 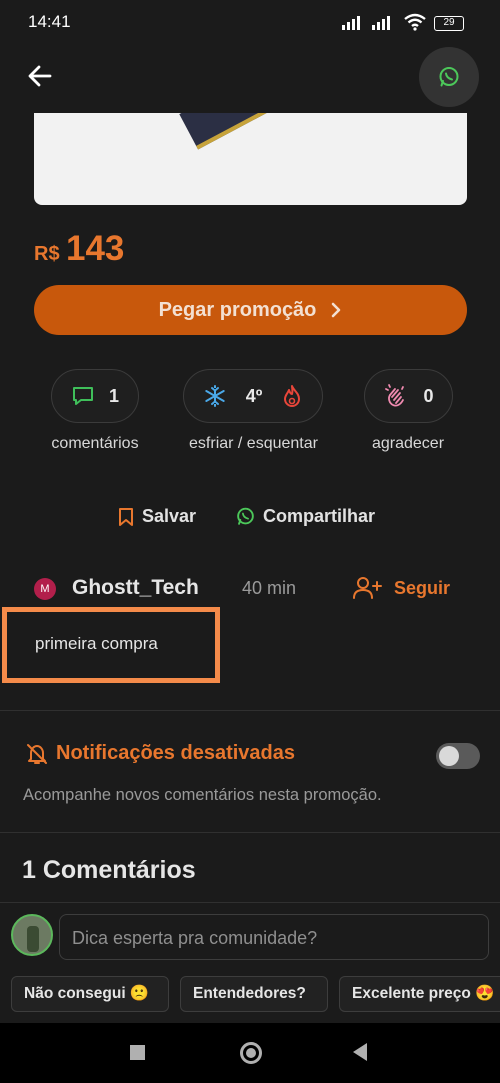 I want to click on back-arrow-icon, so click(x=40, y=76).